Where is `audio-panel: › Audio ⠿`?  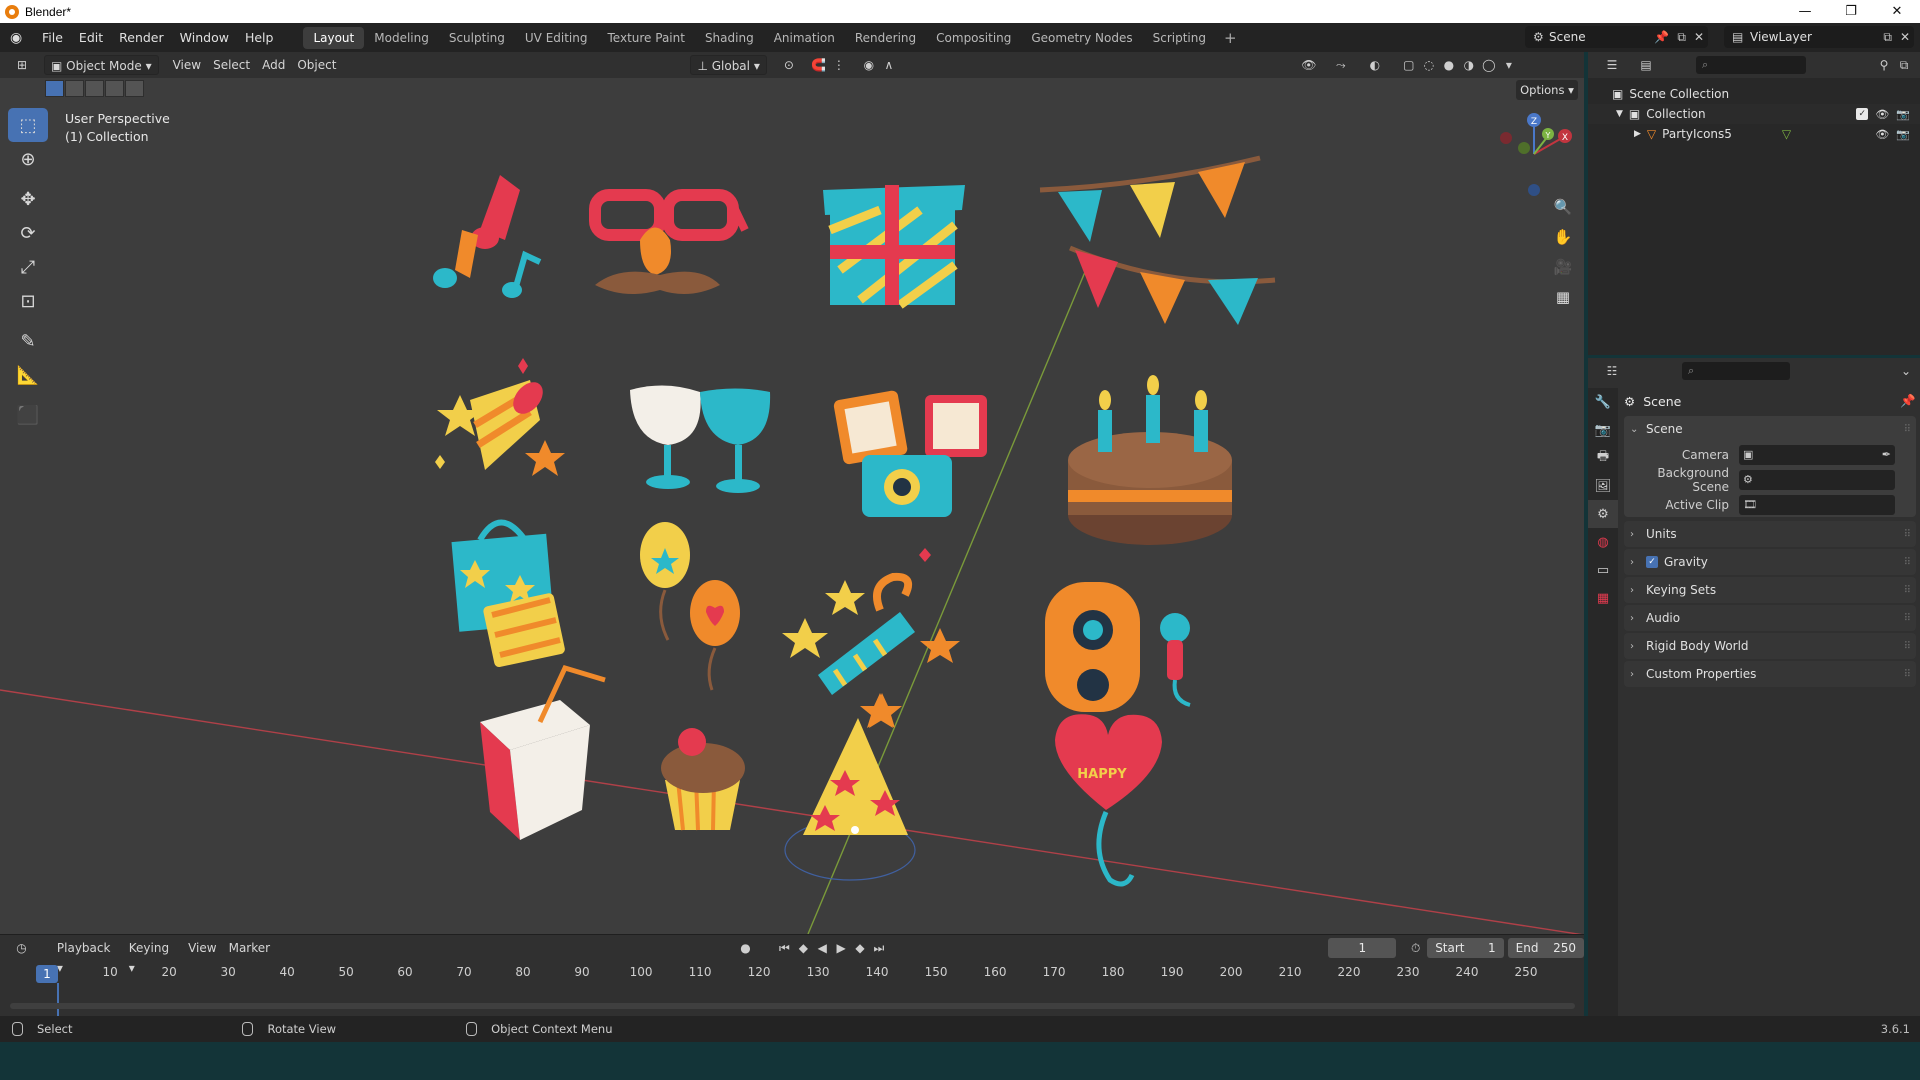
audio-panel: › Audio ⠿ is located at coordinates (1770, 618).